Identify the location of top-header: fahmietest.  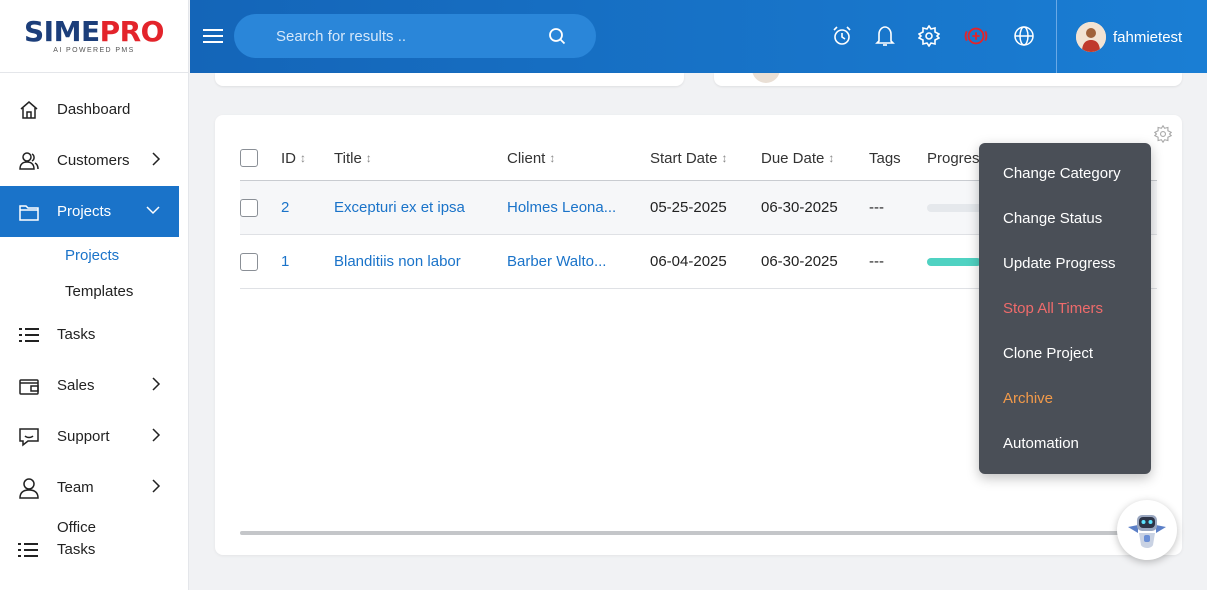
(698, 36).